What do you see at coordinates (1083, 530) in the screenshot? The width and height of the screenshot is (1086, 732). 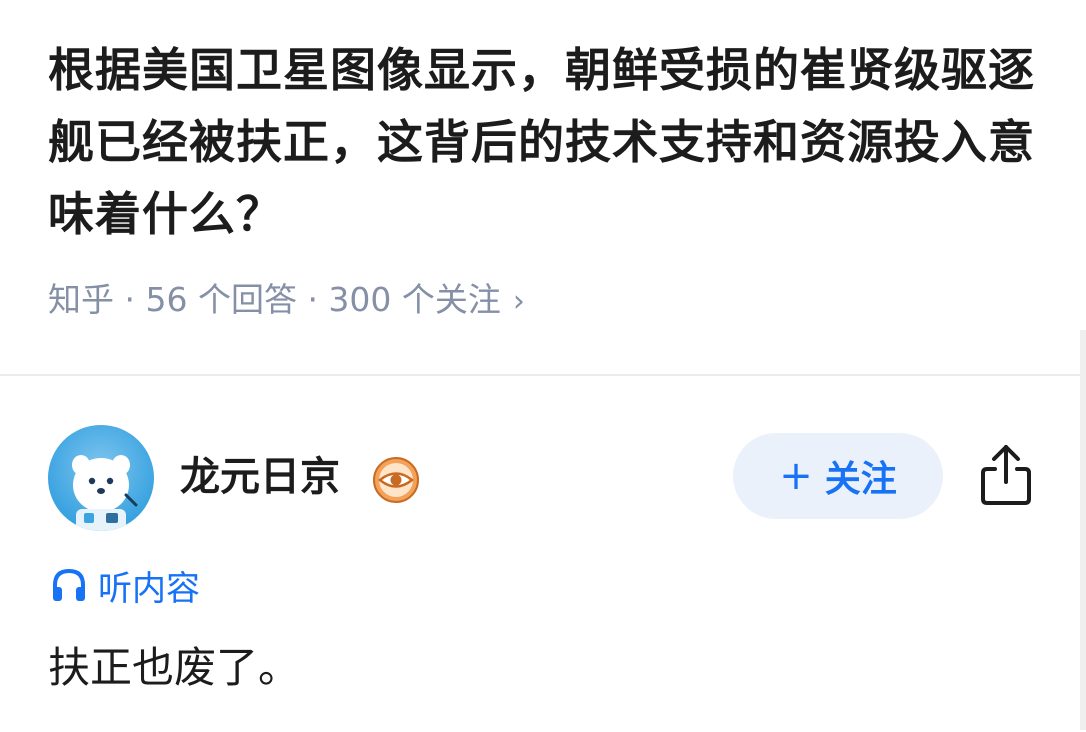 I see `scrollbar-track` at bounding box center [1083, 530].